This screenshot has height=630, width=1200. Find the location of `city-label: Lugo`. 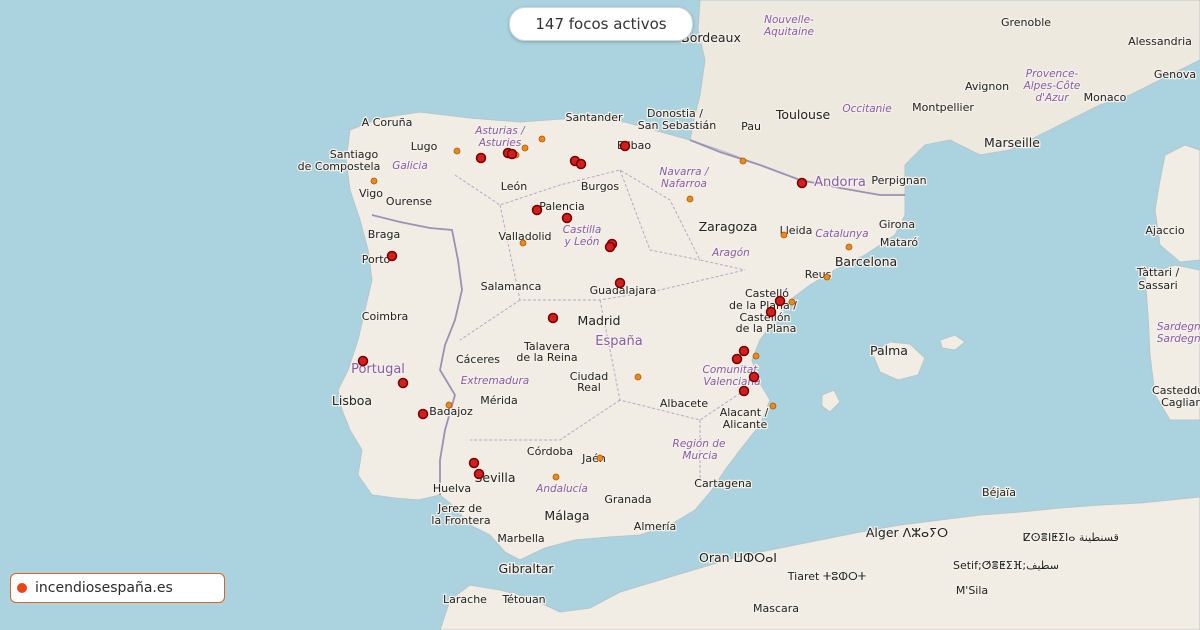

city-label: Lugo is located at coordinates (424, 146).